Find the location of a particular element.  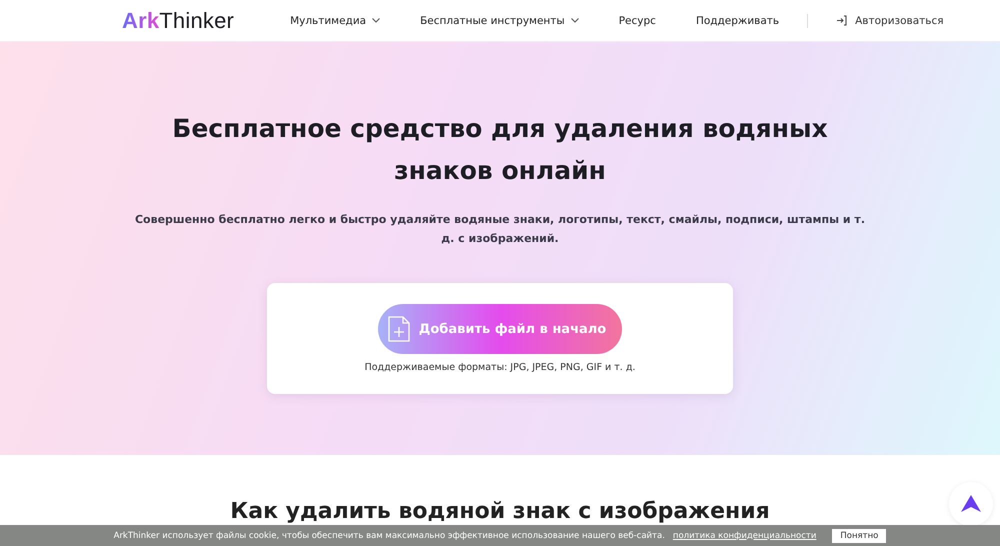

nav-item: Бесплатные инструменты is located at coordinates (499, 20).